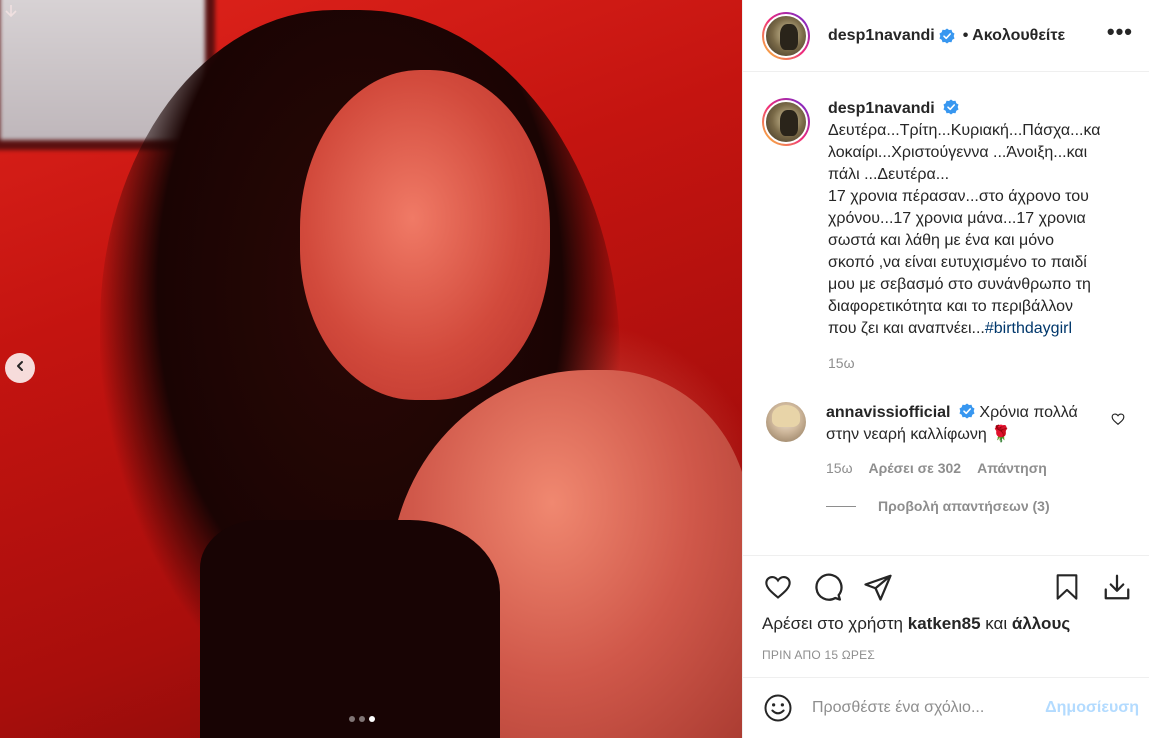  I want to click on comment-likes: Αρέσει σε 302, so click(915, 468).